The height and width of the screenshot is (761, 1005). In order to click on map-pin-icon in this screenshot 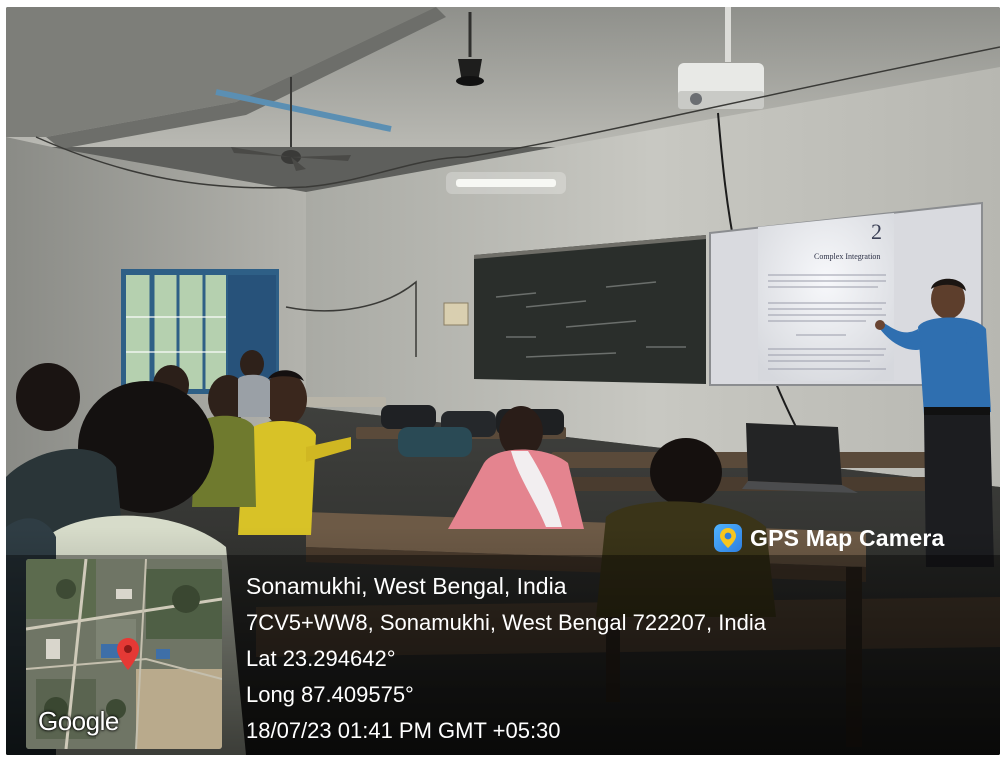, I will do `click(728, 538)`.